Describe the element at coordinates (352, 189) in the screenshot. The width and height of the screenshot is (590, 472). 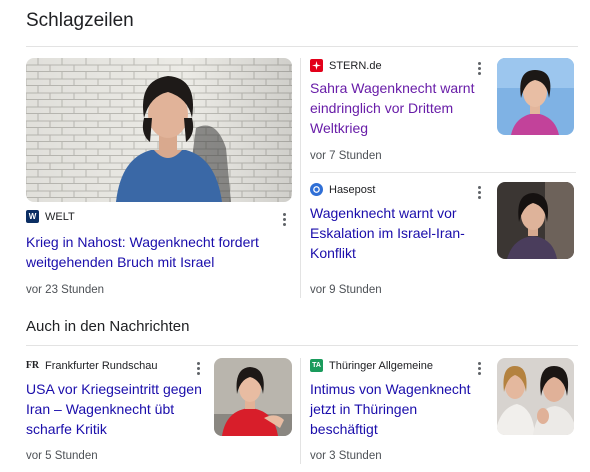
I see `news-source: Hasepost` at that location.